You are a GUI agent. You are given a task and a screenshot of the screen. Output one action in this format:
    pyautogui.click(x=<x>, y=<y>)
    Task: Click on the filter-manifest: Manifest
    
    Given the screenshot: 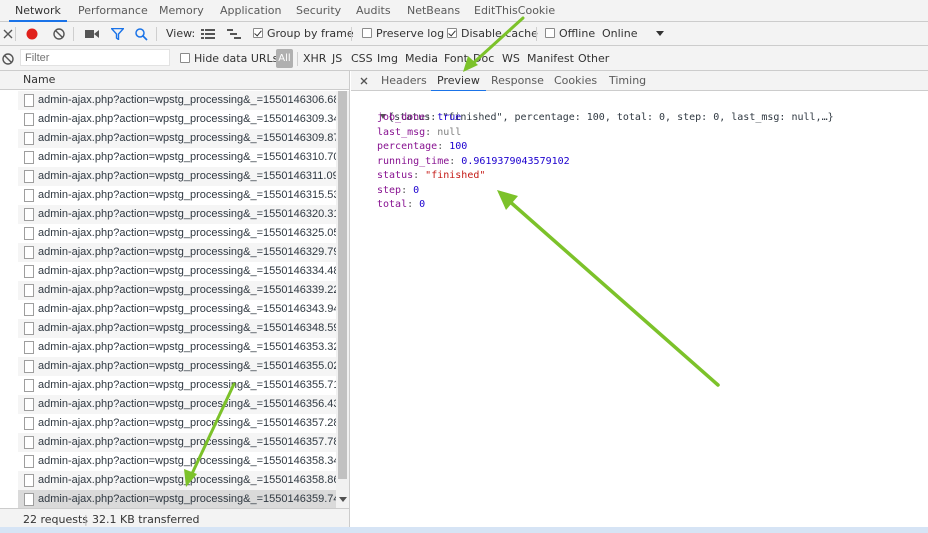 What is the action you would take?
    pyautogui.click(x=550, y=58)
    